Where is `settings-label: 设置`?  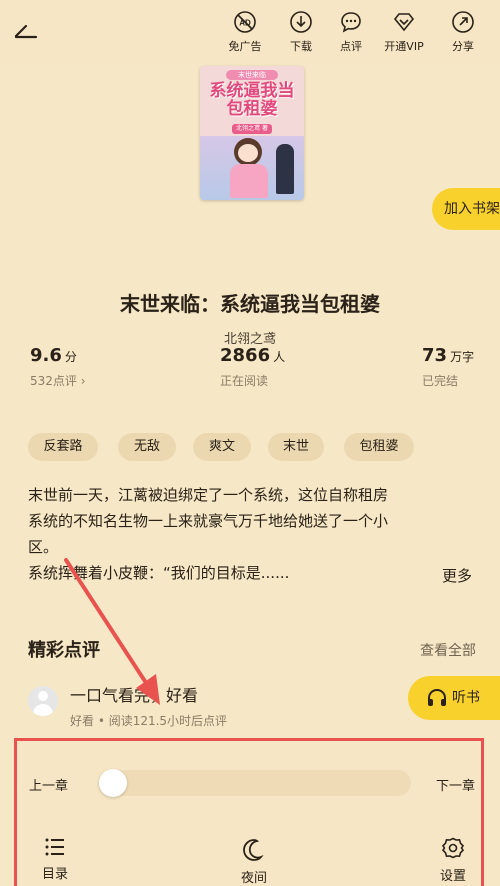 settings-label: 设置 is located at coordinates (452, 876).